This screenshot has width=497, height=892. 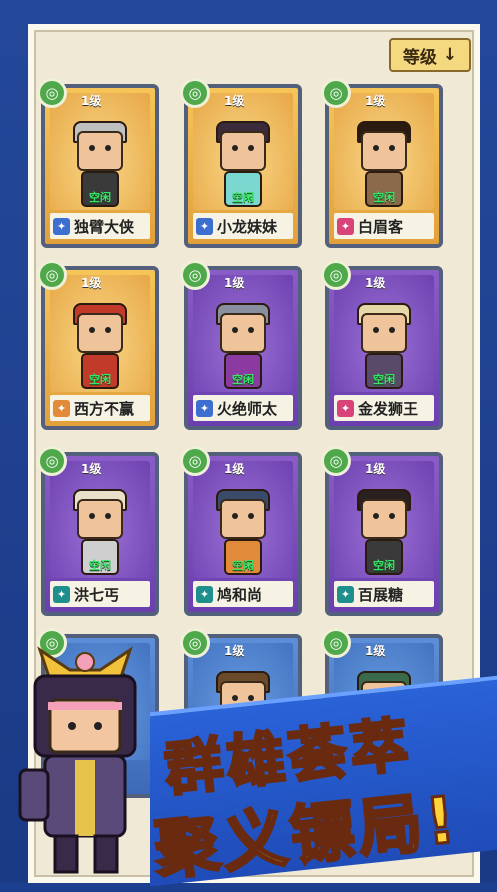 I want to click on hero-card: 空闲 ◎ 1级 ✦ 小龙妹妹, so click(x=241, y=163).